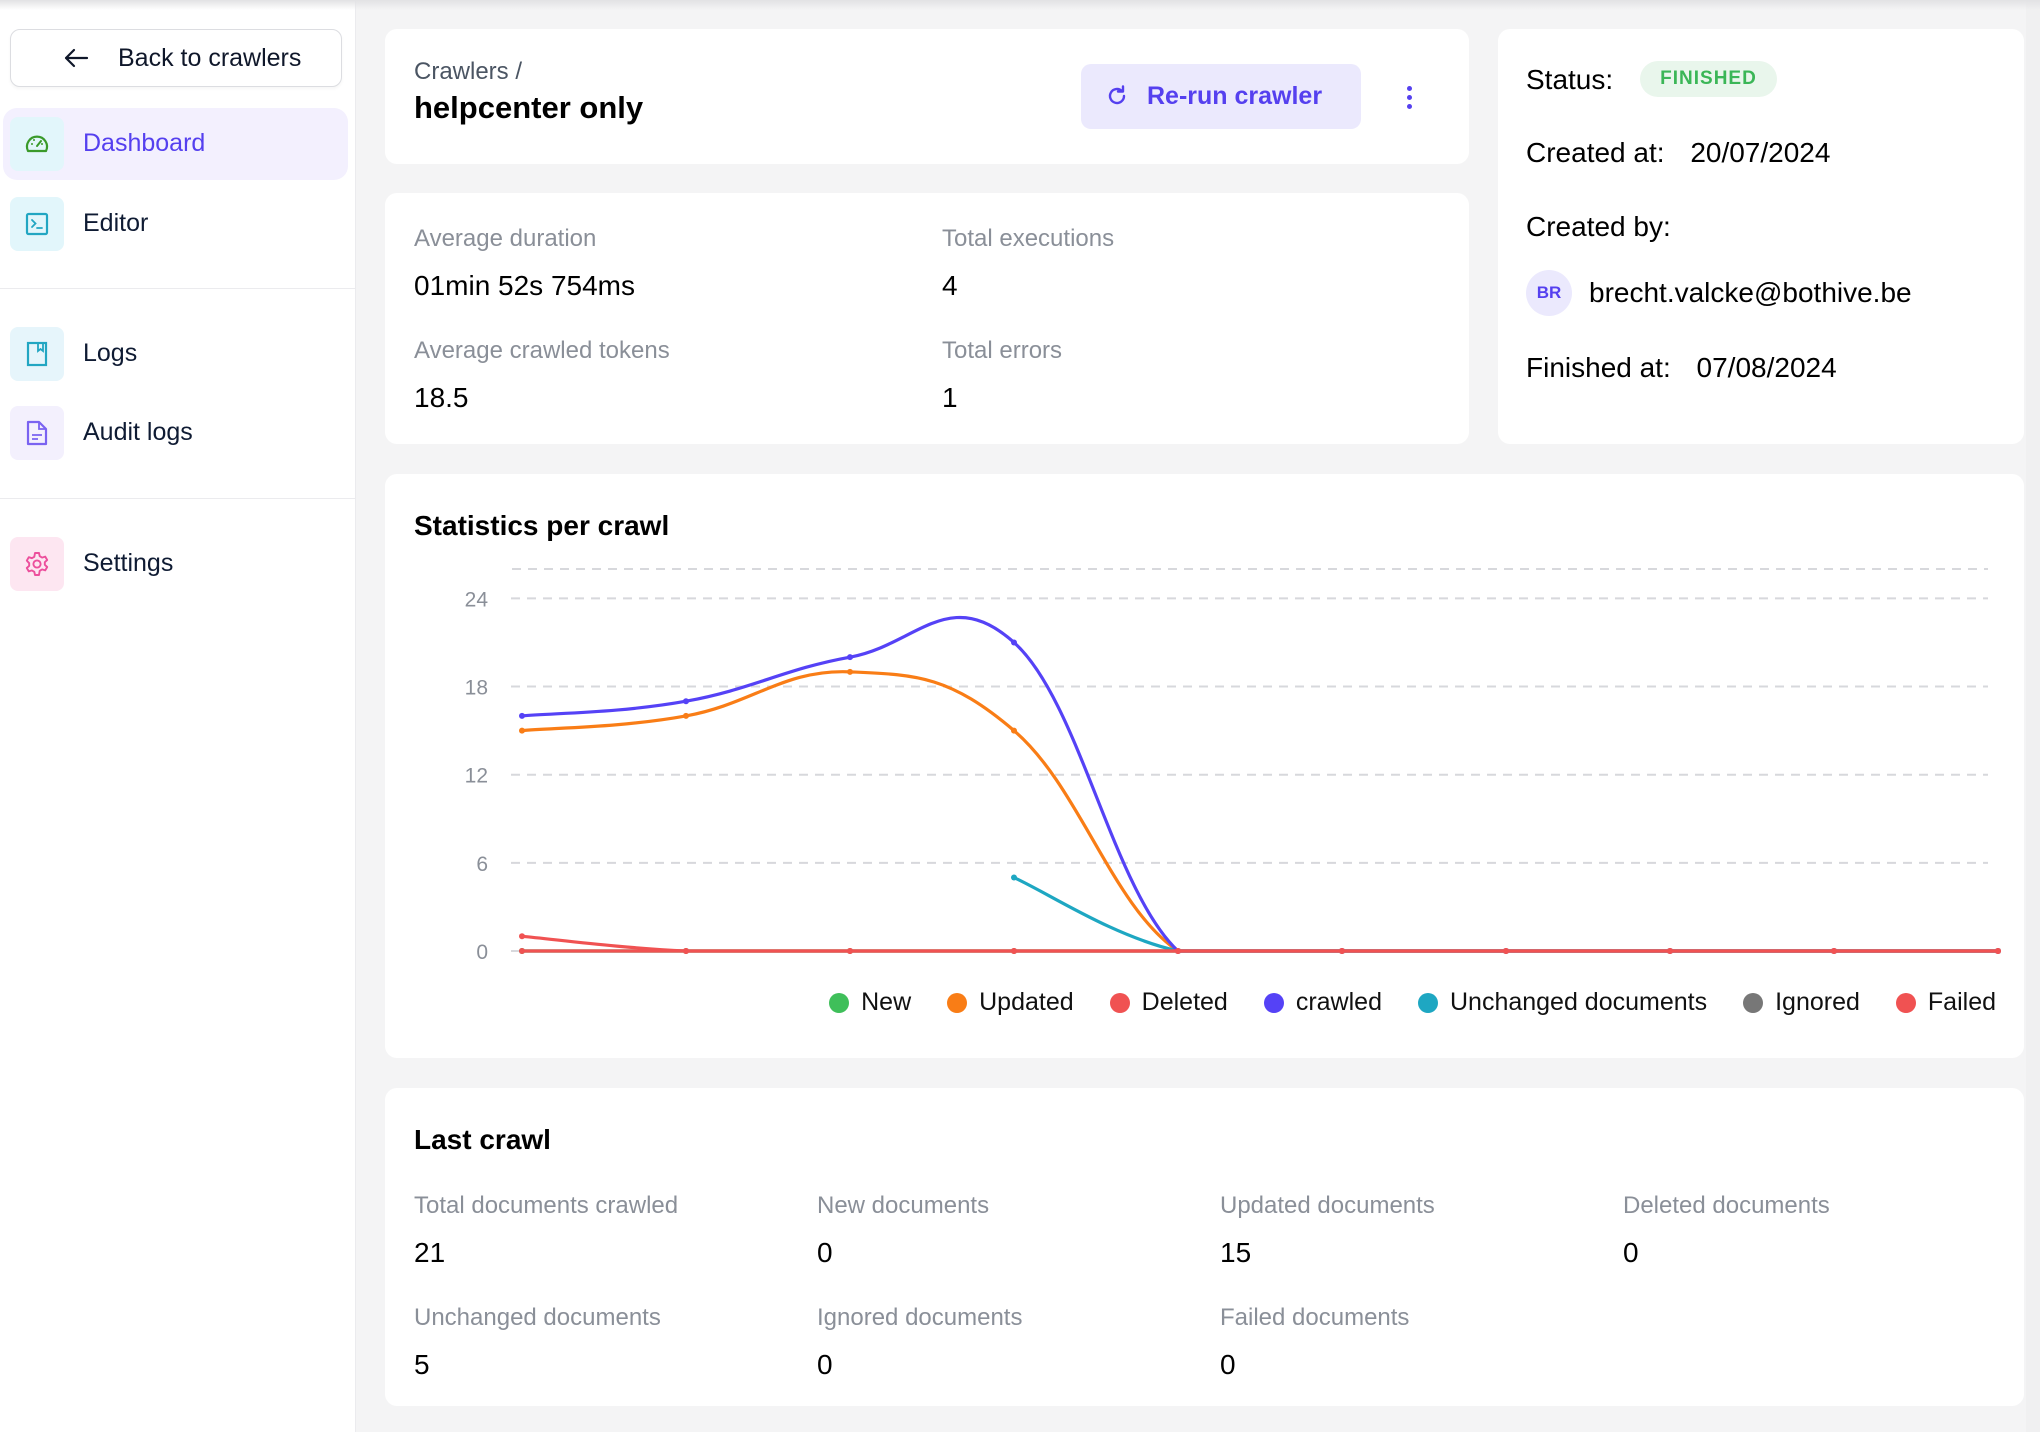  I want to click on stat-average-duration: Average duration 01min 52s 754ms, so click(524, 263).